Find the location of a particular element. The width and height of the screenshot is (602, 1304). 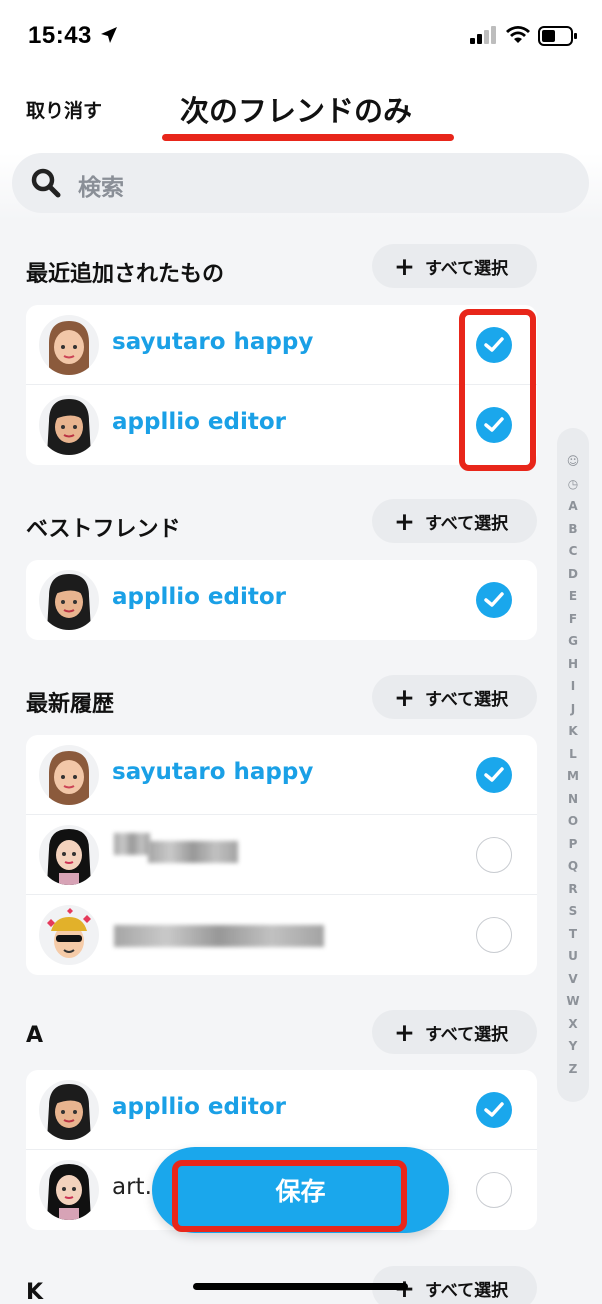

alphabet-index-letter: I is located at coordinates (573, 686).